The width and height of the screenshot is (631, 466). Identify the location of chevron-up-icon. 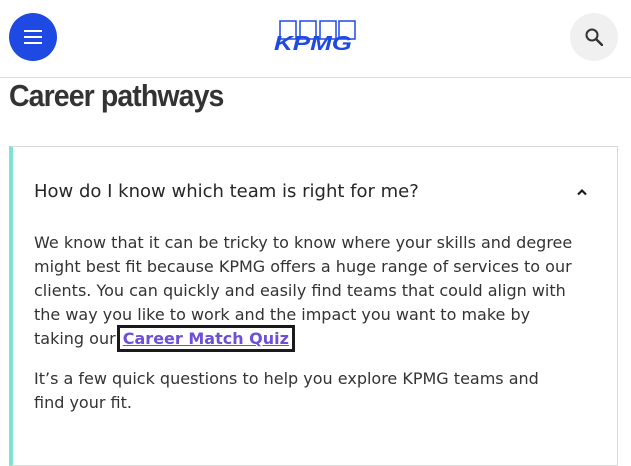
(582, 192).